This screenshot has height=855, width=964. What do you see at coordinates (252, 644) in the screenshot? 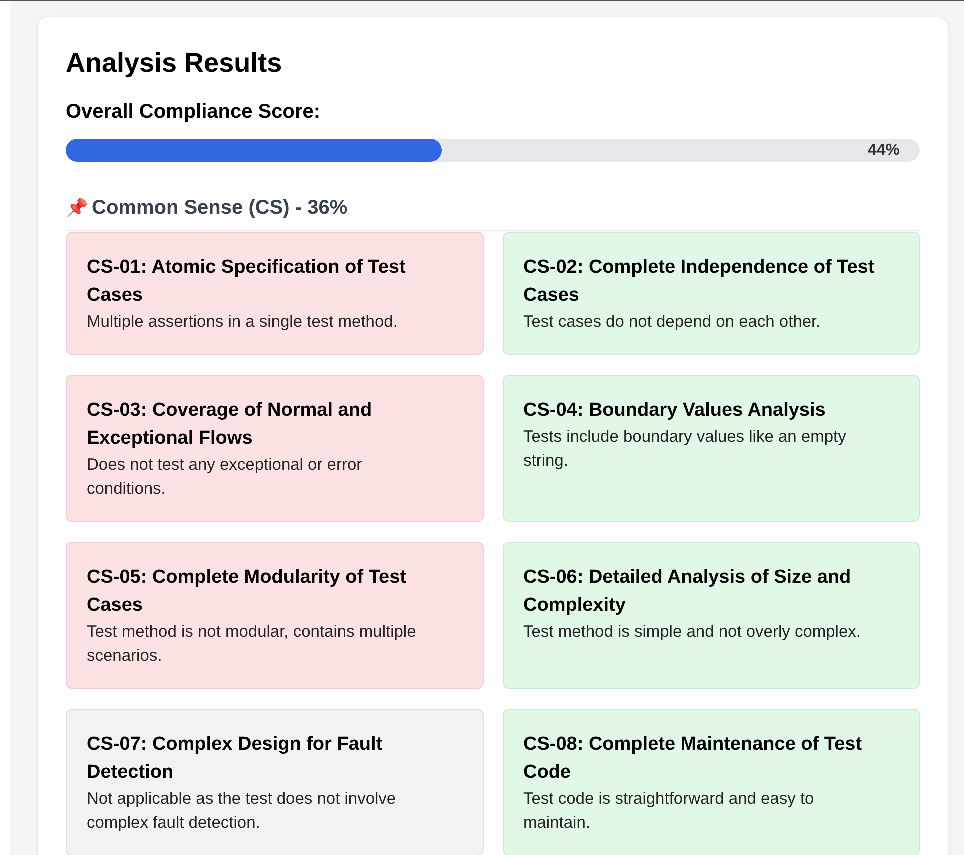
I see `criterion-description: Test method is not modular, contains multiple scenarios.` at bounding box center [252, 644].